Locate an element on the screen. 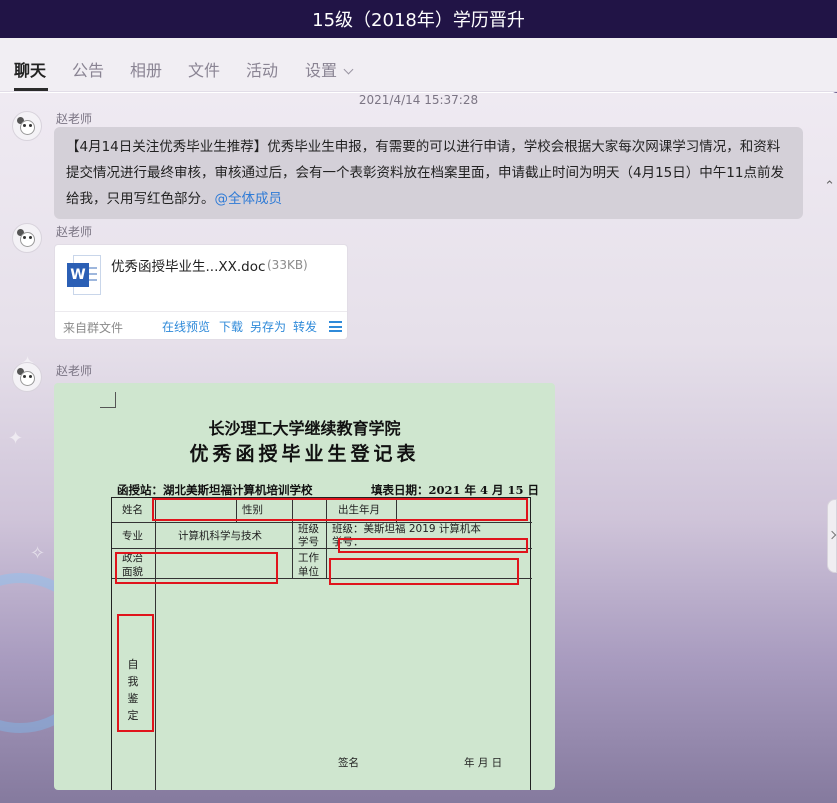 The image size is (837, 803). tab-activities: 活动 is located at coordinates (262, 69).